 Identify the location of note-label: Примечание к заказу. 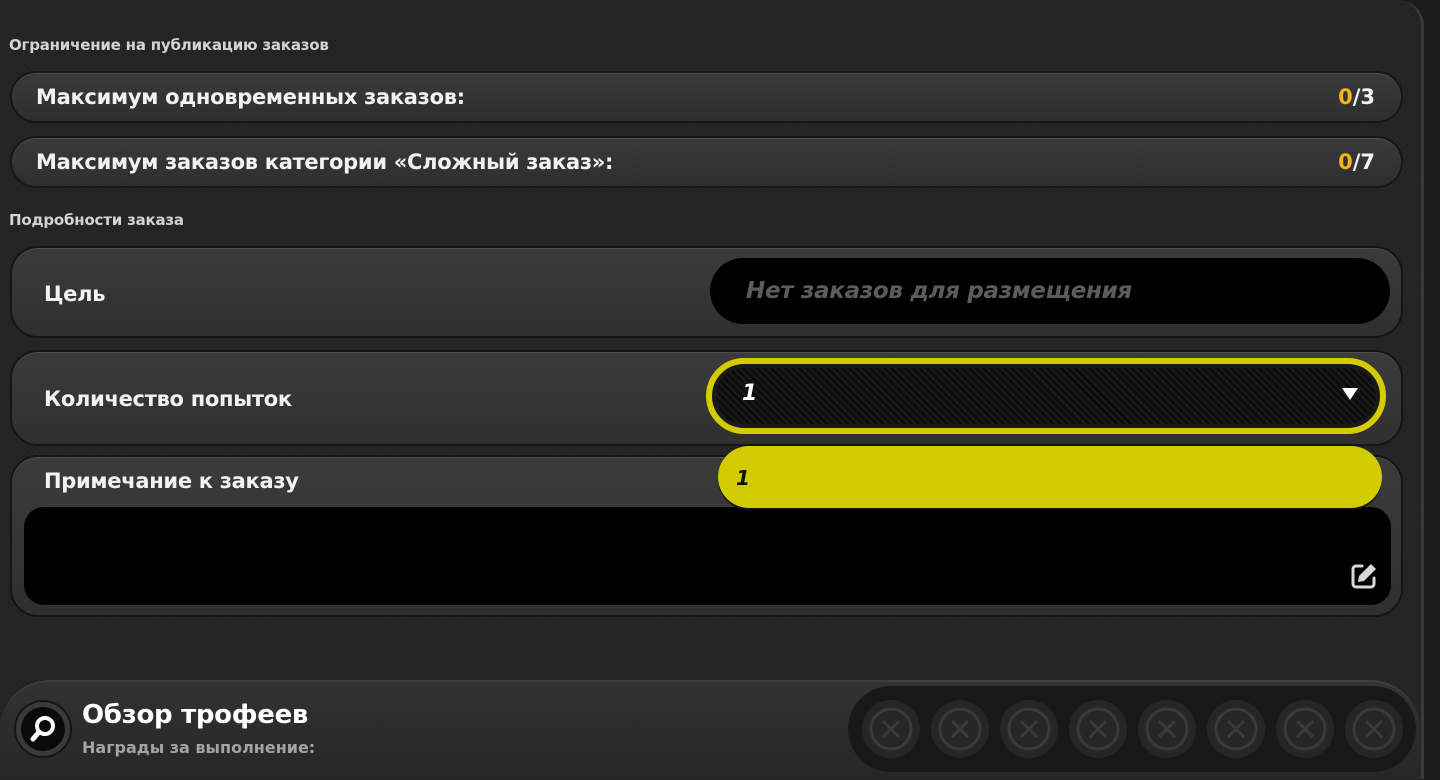
(171, 481).